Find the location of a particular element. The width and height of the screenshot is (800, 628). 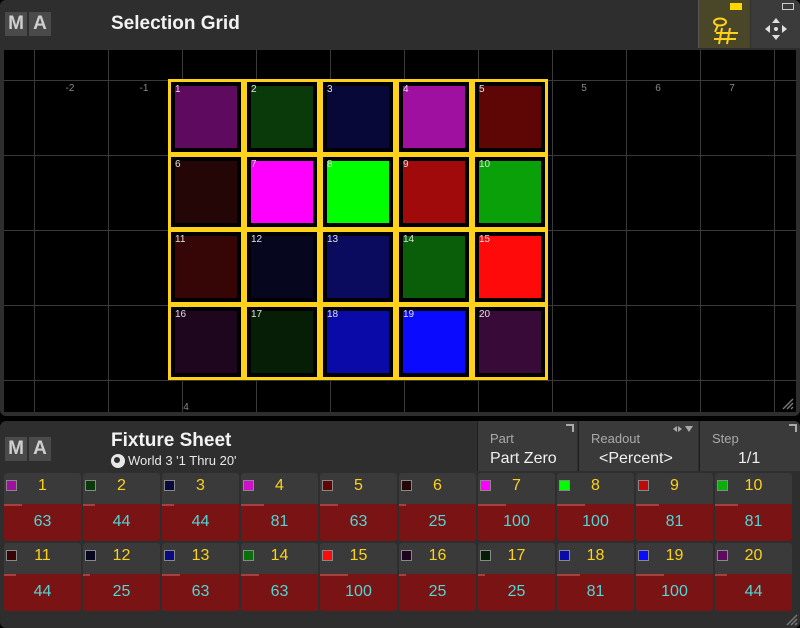

fixture-cell: 16 25 is located at coordinates (437, 577).